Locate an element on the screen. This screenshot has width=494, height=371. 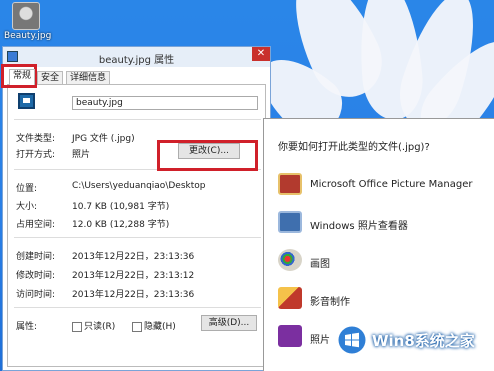
modified-label: 修改时间: is located at coordinates (36, 276).